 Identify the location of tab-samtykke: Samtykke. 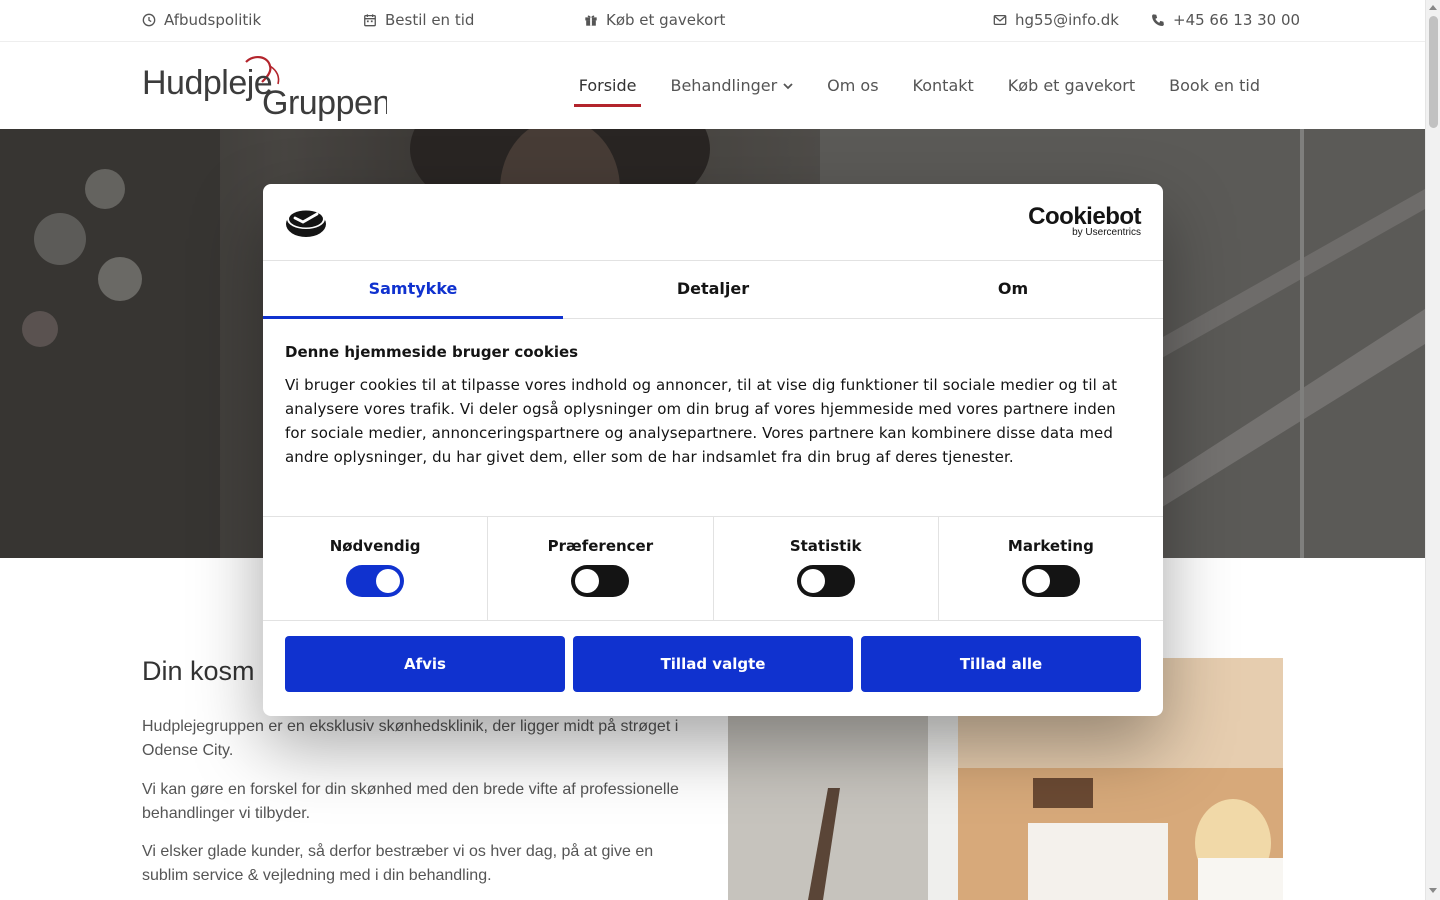
(413, 290).